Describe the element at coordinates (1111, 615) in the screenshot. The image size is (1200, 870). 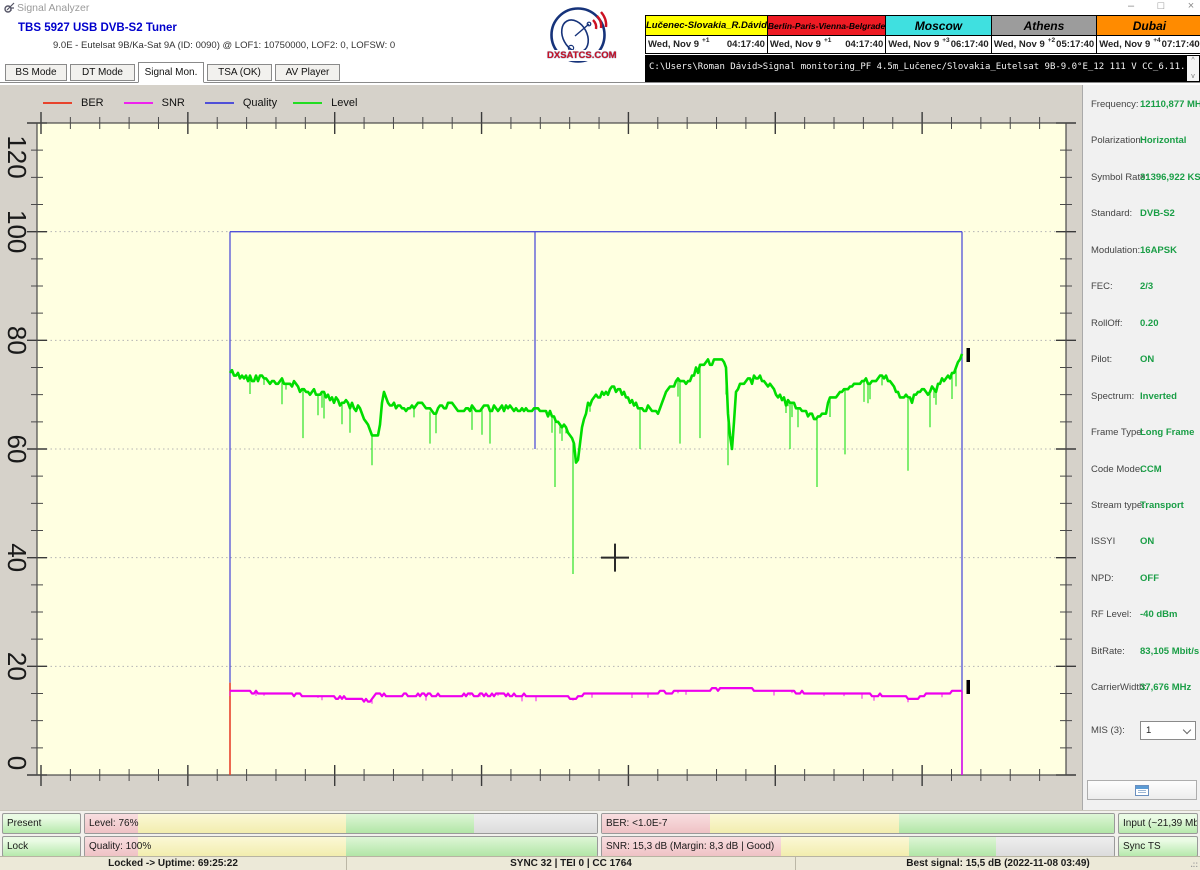
I see `param-label: RF Level:` at that location.